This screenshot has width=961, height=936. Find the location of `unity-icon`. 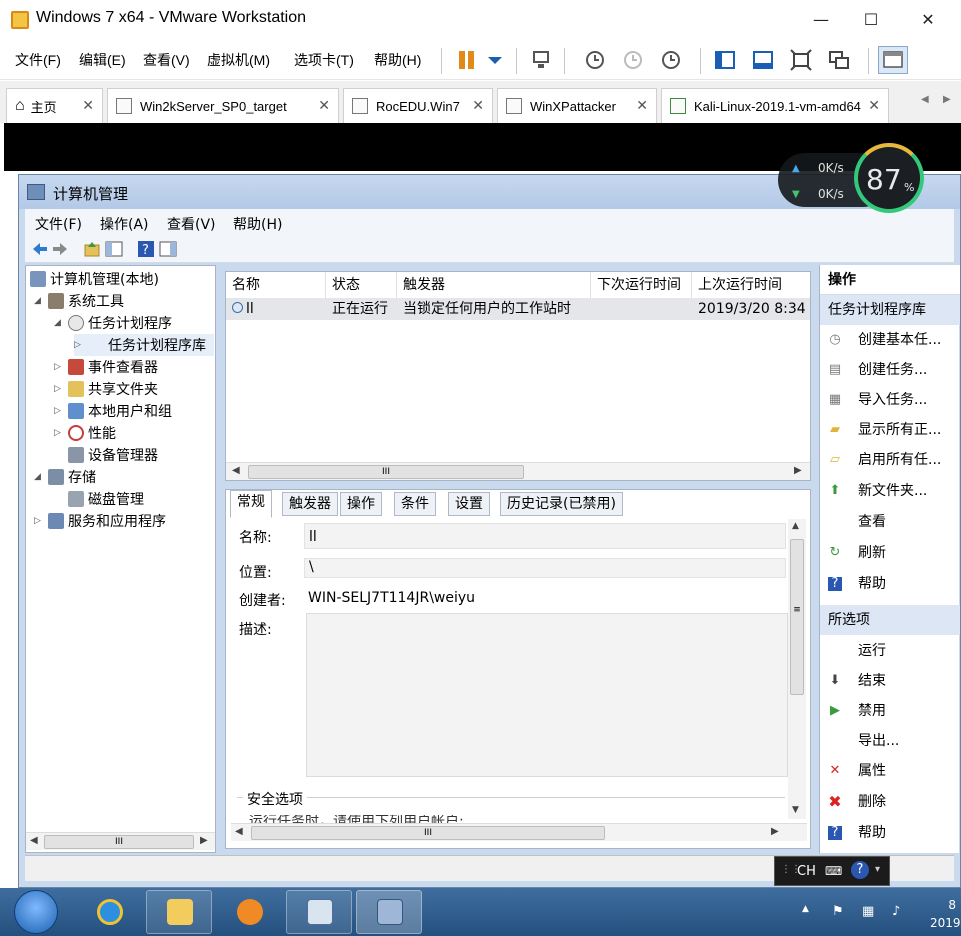

unity-icon is located at coordinates (839, 60).